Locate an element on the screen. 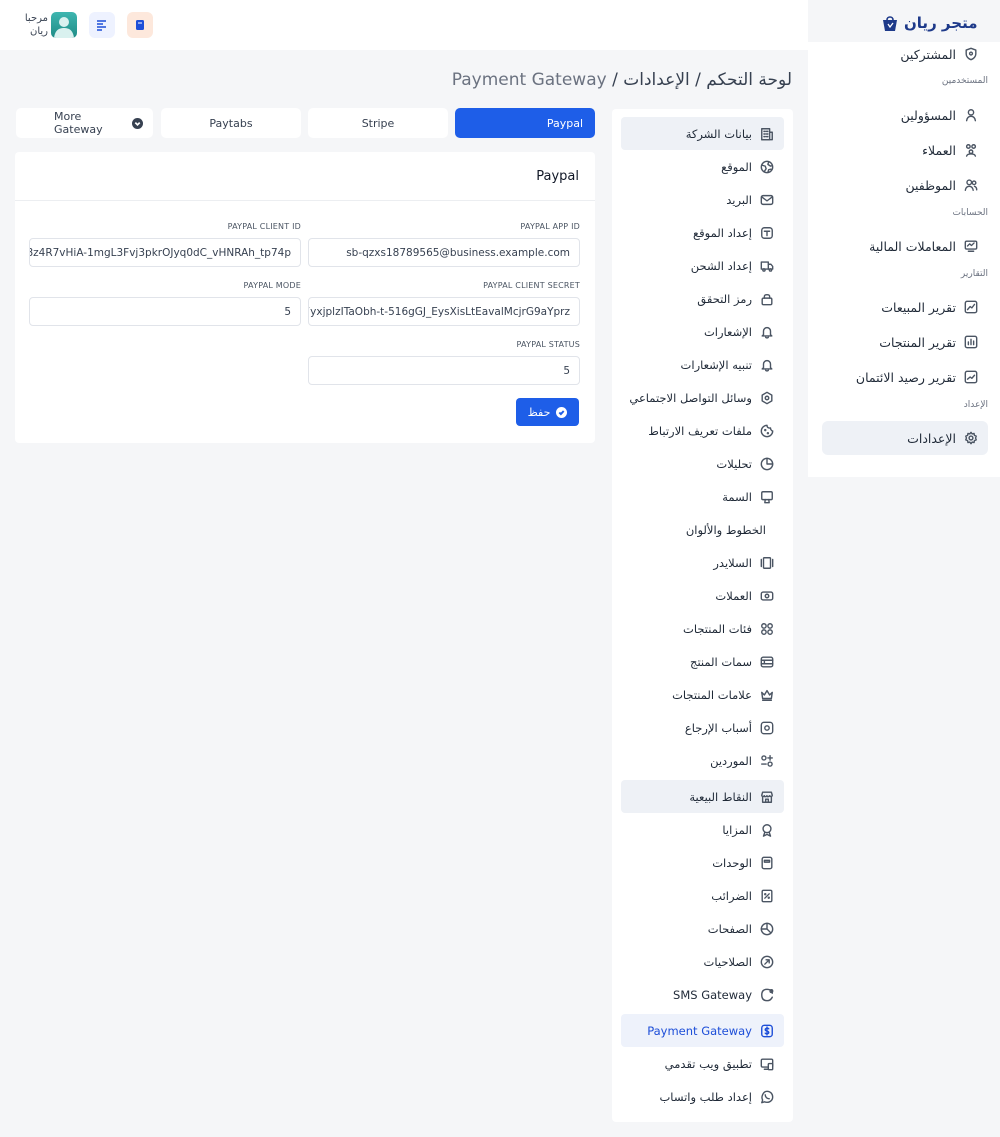 The width and height of the screenshot is (1000, 1137). settings-item-label: إعداد طلب واتساب is located at coordinates (705, 1096).